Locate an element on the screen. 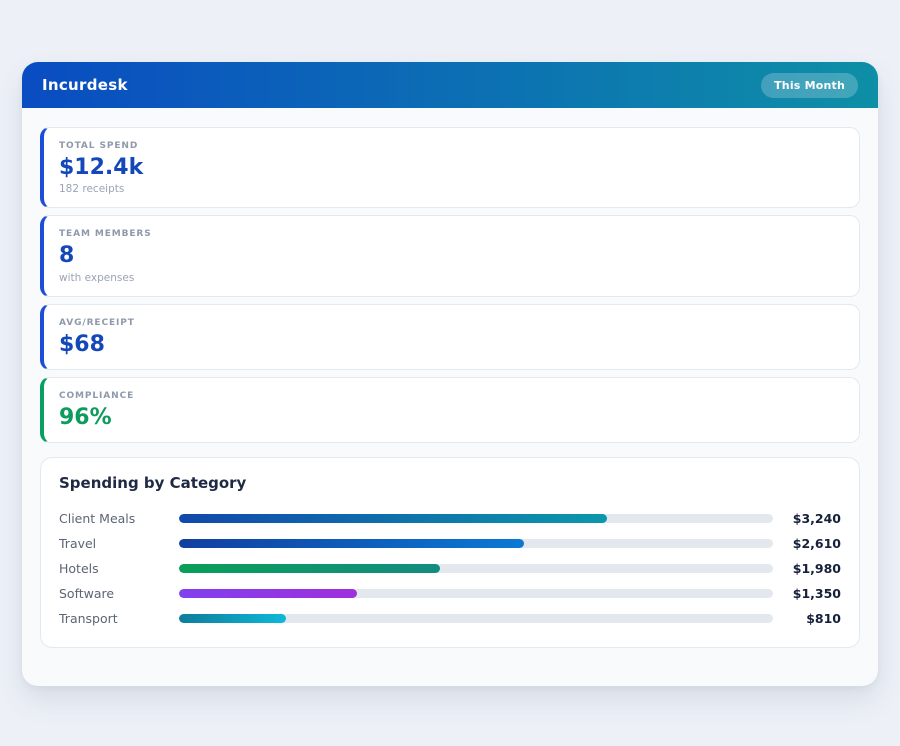  stat-label: TOTAL SPEND is located at coordinates (99, 146).